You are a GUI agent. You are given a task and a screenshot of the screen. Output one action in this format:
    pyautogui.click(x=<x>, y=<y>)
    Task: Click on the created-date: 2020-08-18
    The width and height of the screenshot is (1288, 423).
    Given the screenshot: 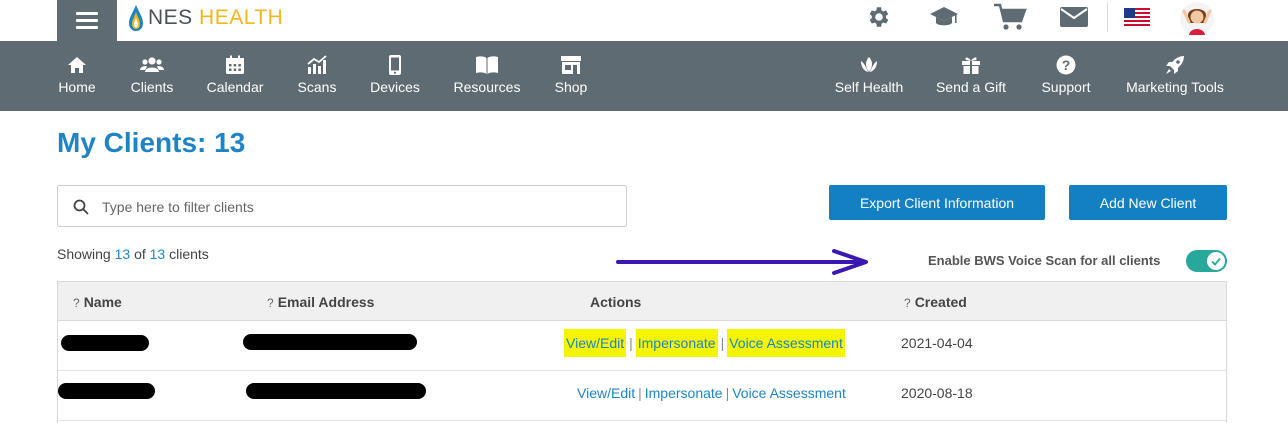 What is the action you would take?
    pyautogui.click(x=937, y=393)
    